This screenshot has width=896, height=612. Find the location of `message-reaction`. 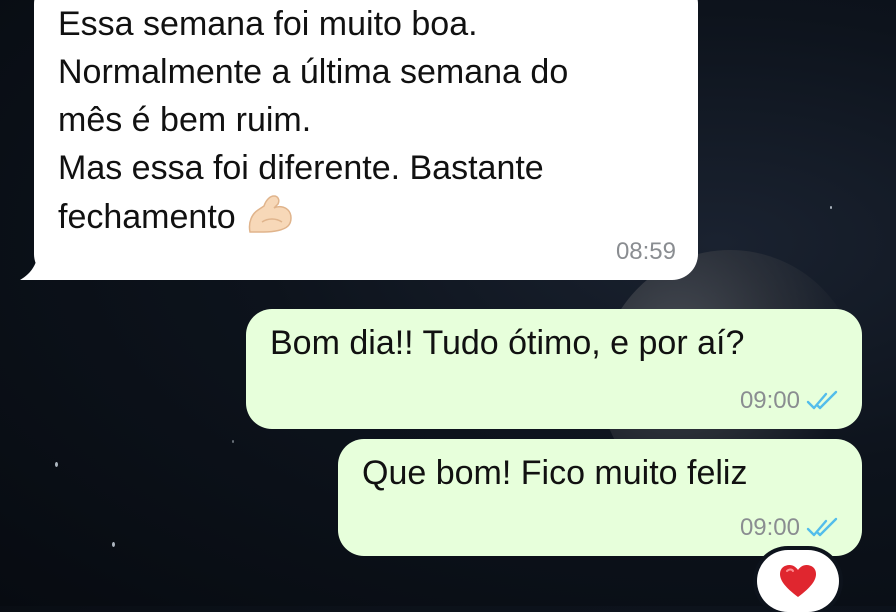

message-reaction is located at coordinates (798, 581).